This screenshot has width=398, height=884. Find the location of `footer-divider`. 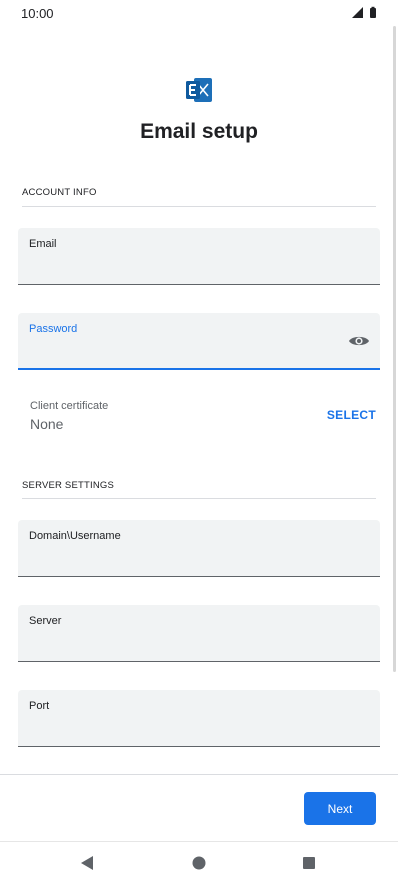

footer-divider is located at coordinates (199, 774).